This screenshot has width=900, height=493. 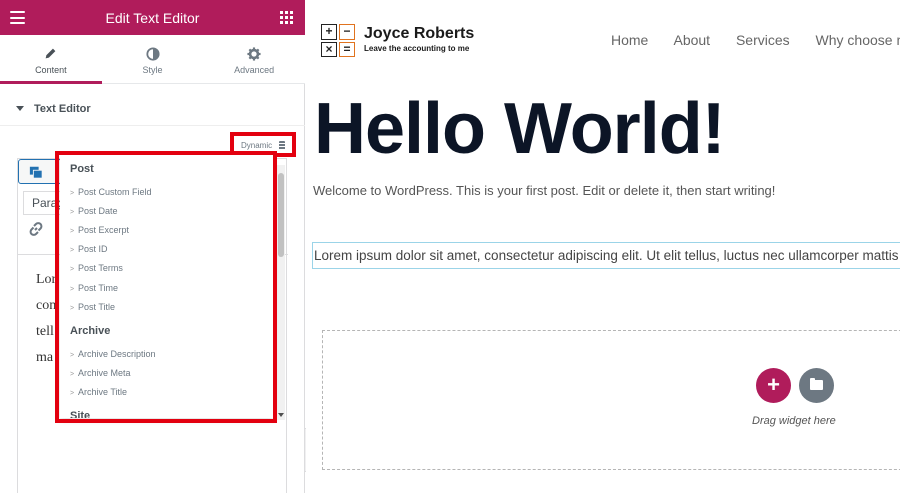 I want to click on tab-style: Style, so click(x=153, y=59).